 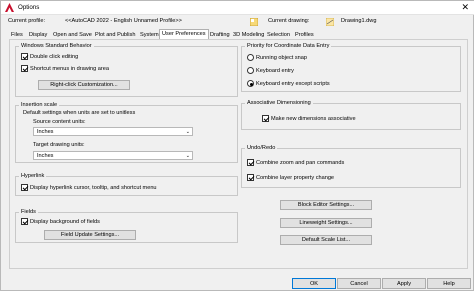 I want to click on combine-layer-property-checkbox: Combine layer property change, so click(x=290, y=177).